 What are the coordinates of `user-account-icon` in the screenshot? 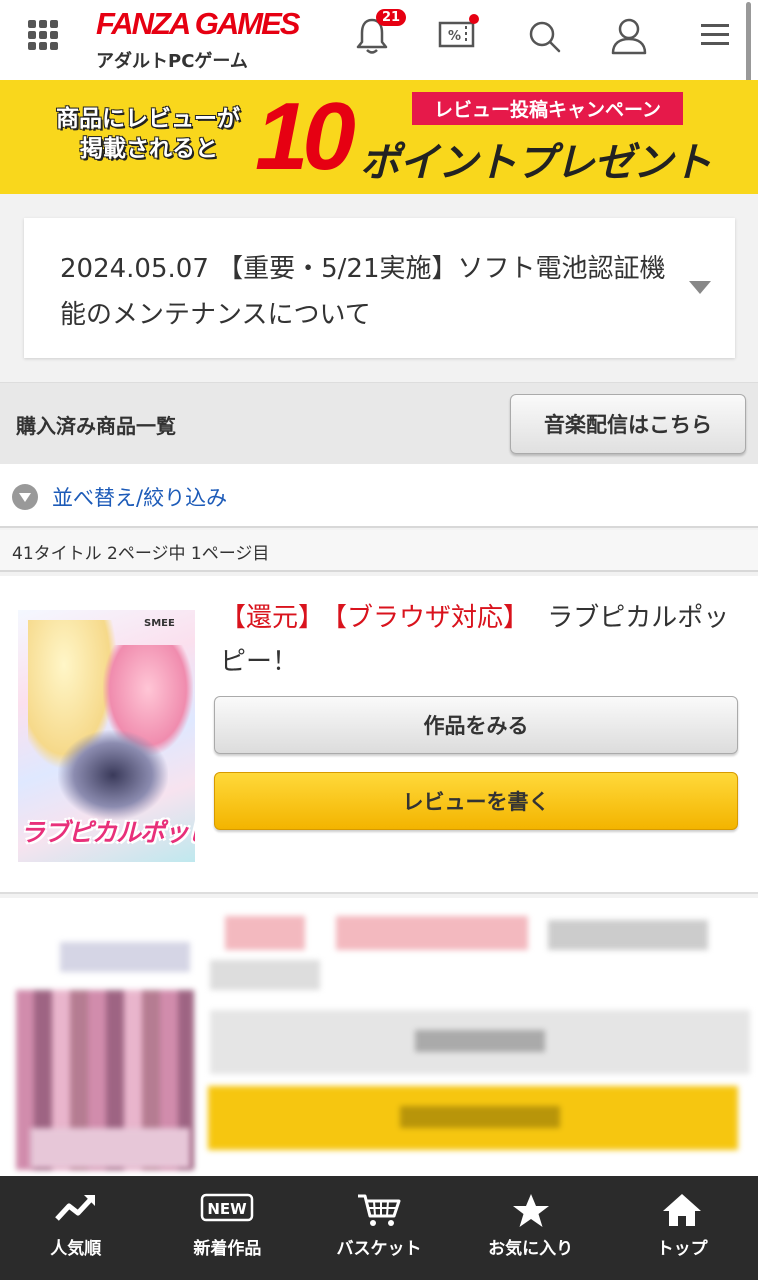 It's located at (629, 36).